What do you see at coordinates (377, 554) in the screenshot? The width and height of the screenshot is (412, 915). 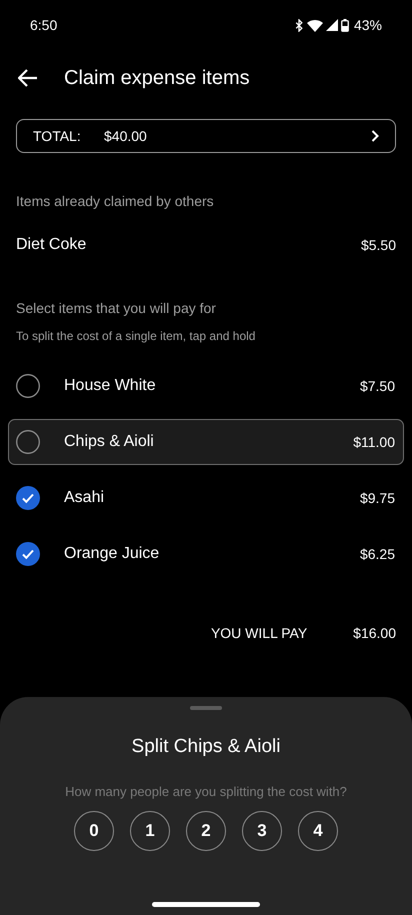 I see `item-price: $6.25` at bounding box center [377, 554].